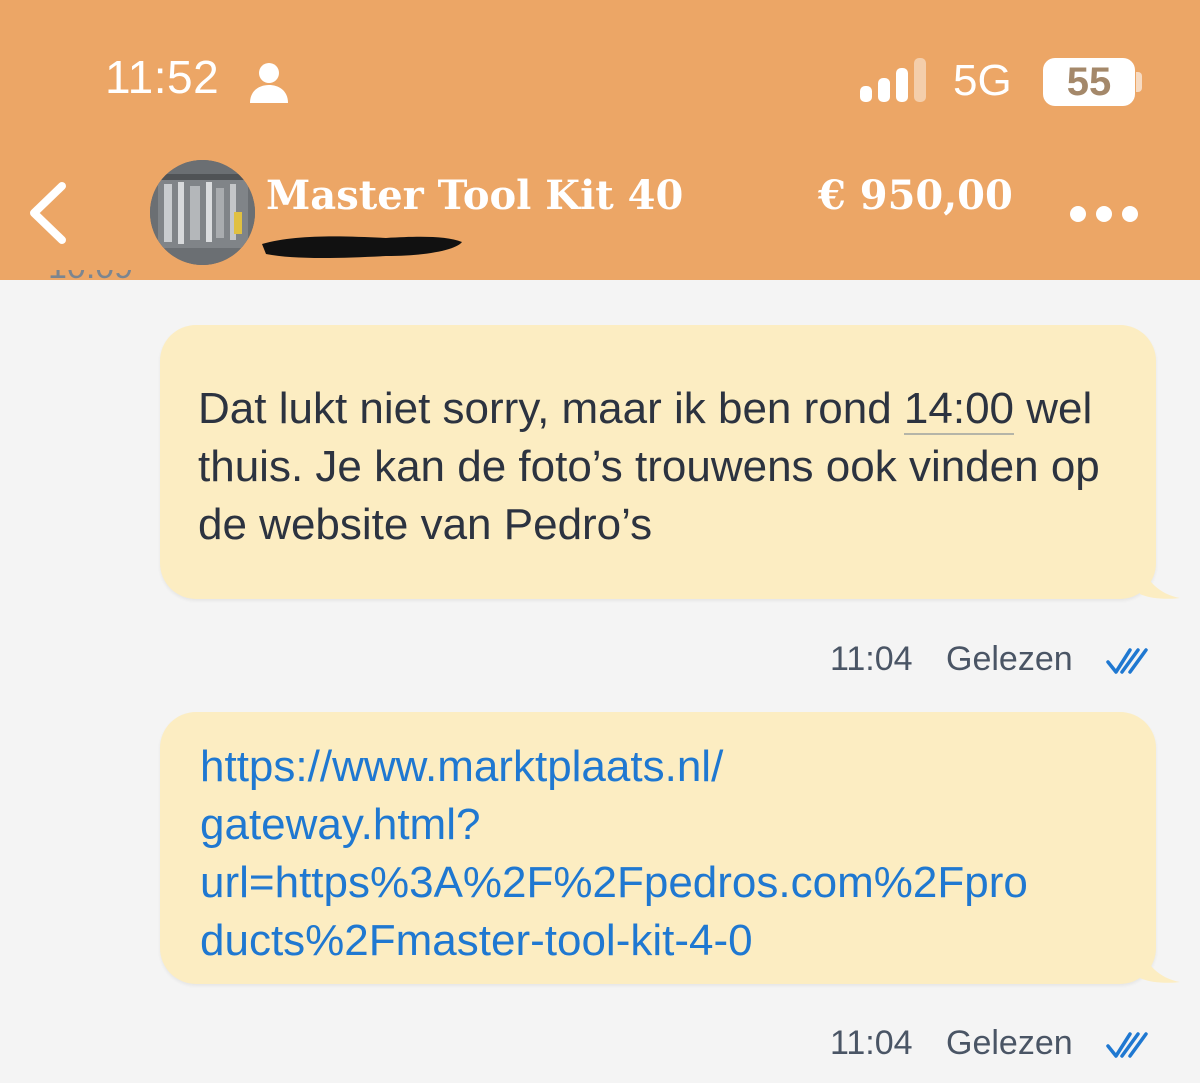  What do you see at coordinates (269, 83) in the screenshot?
I see `person-icon` at bounding box center [269, 83].